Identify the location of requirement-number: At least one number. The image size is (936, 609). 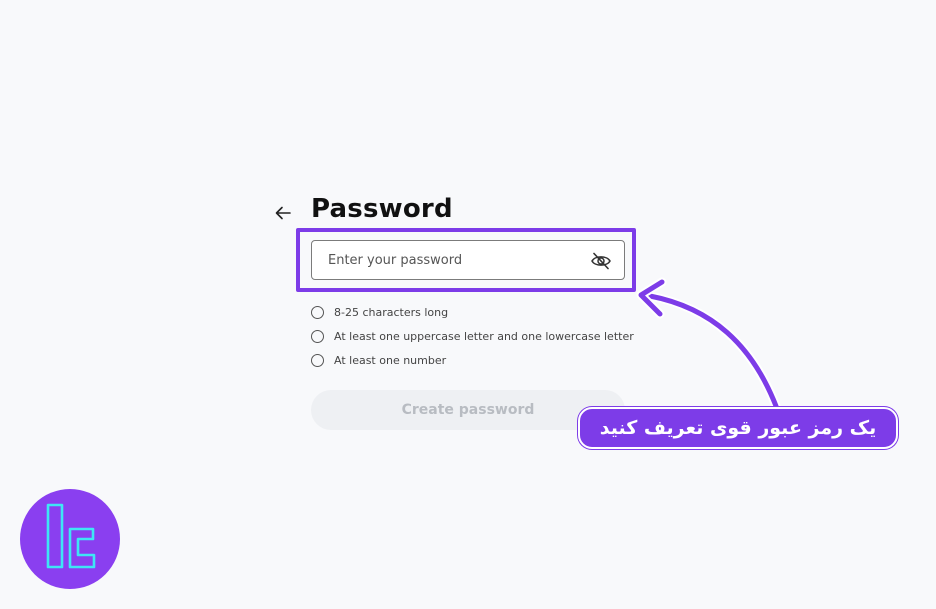
(472, 360).